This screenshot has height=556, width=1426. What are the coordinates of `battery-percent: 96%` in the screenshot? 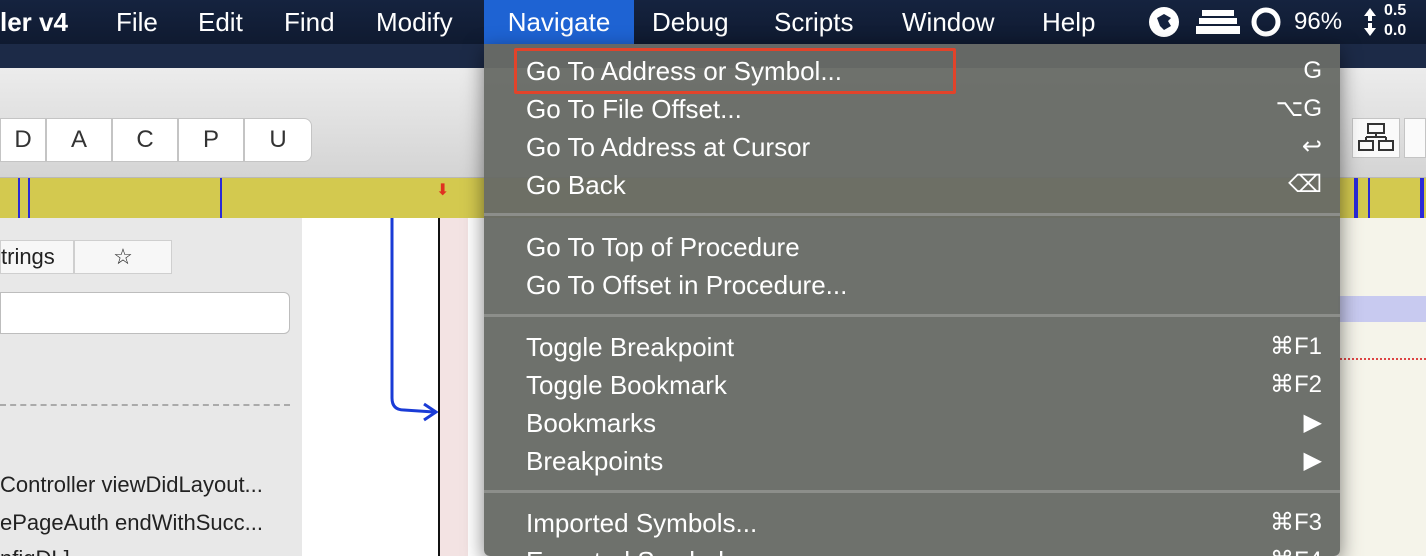 It's located at (1318, 21).